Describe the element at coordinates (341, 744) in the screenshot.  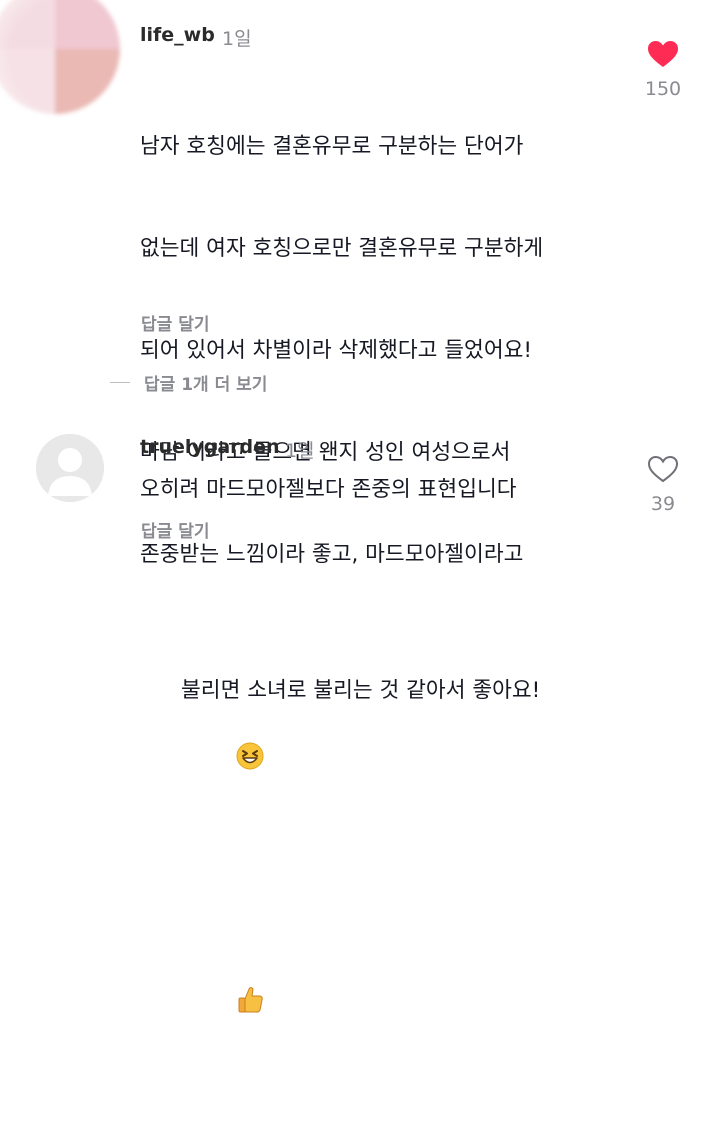
I see `comment-line-last: 불리면 소녀로 불리는 것 같아서 좋아요!` at that location.